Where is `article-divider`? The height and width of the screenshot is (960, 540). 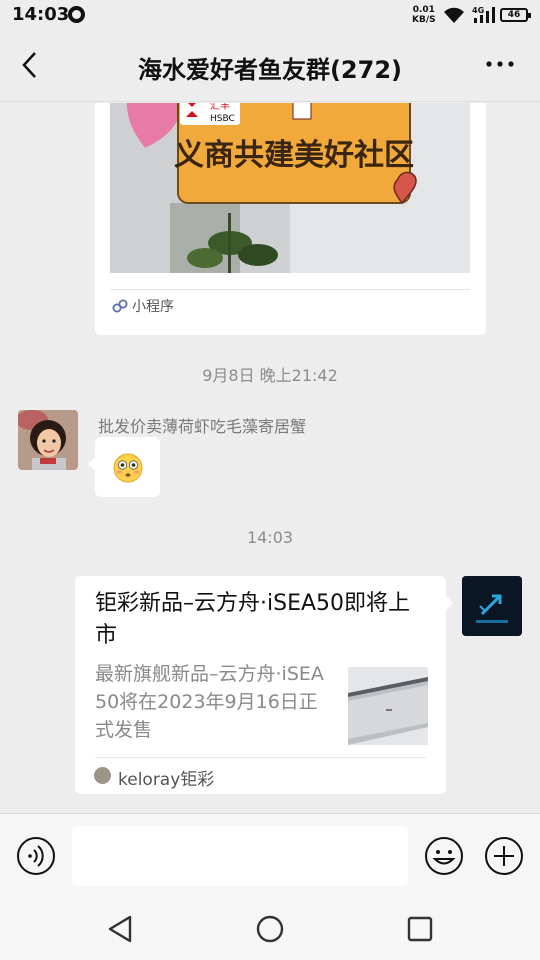
article-divider is located at coordinates (260, 757).